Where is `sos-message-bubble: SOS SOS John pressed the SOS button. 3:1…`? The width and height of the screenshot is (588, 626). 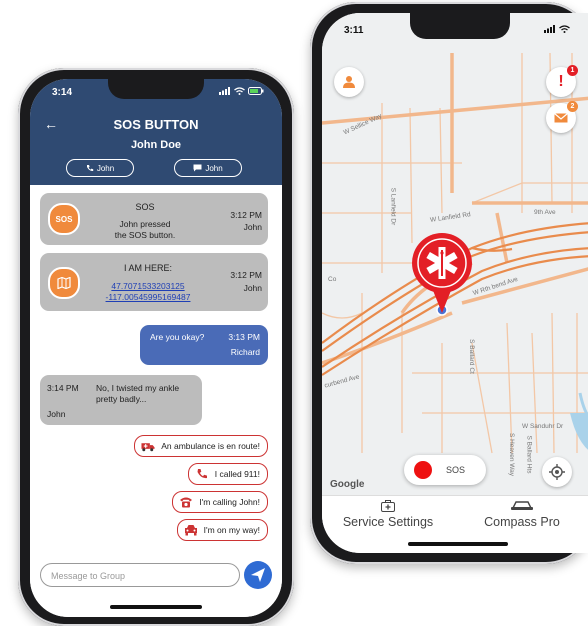 sos-message-bubble: SOS SOS John pressed the SOS button. 3:1… is located at coordinates (154, 219).